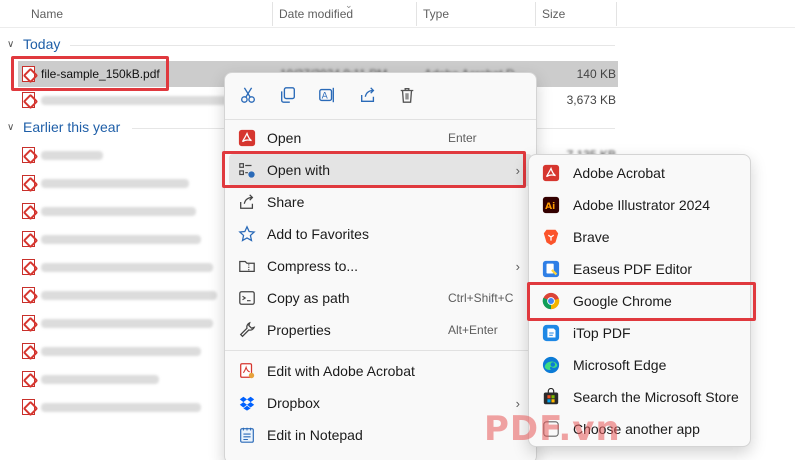 This screenshot has width=795, height=460. Describe the element at coordinates (380, 170) in the screenshot. I see `menu-item-open-with: Open with ›` at that location.